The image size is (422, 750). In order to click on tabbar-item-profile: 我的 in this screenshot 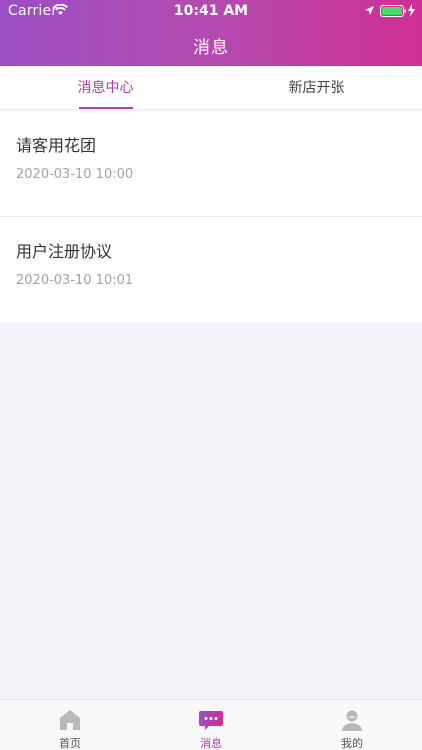, I will do `click(352, 725)`.